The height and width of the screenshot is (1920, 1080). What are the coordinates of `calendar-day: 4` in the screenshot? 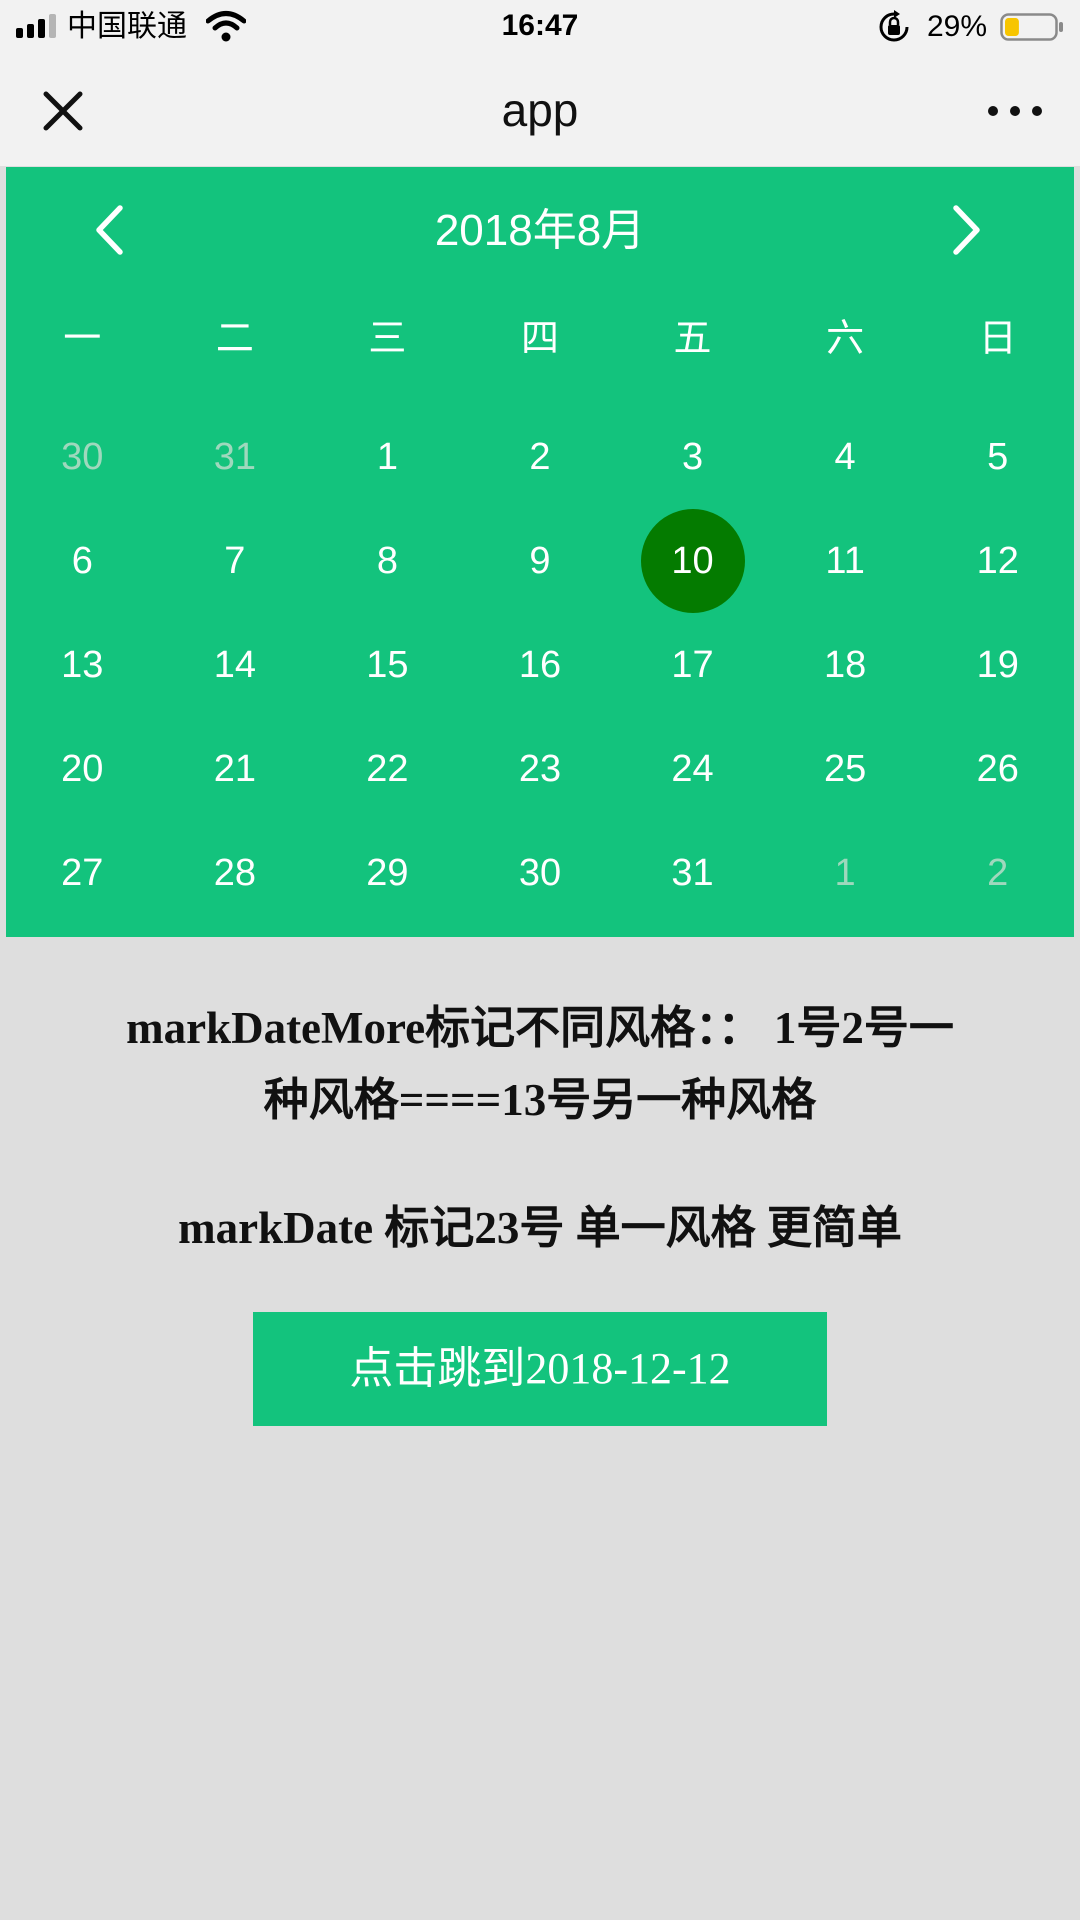 It's located at (845, 457).